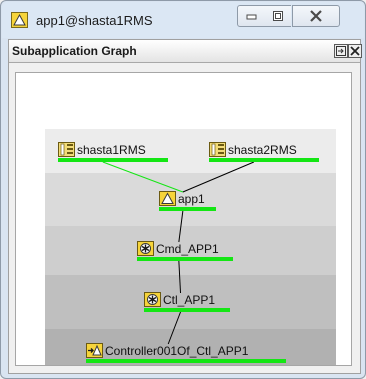 This screenshot has width=366, height=379. What do you see at coordinates (74, 51) in the screenshot?
I see `panel-title: Subapplication Graph` at bounding box center [74, 51].